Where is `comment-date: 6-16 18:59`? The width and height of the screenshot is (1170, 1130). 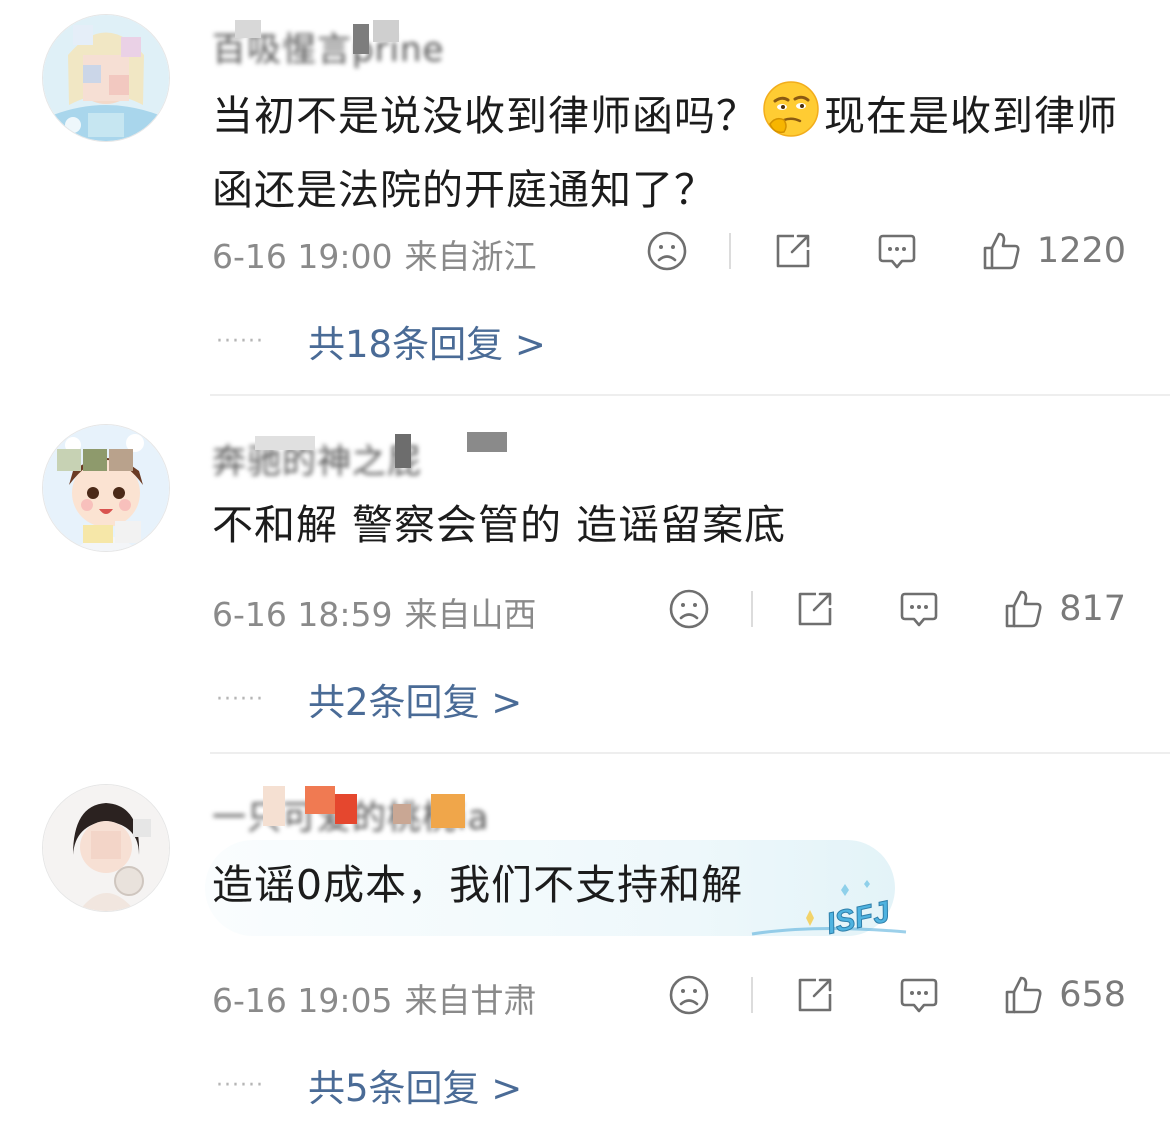 comment-date: 6-16 18:59 is located at coordinates (302, 614).